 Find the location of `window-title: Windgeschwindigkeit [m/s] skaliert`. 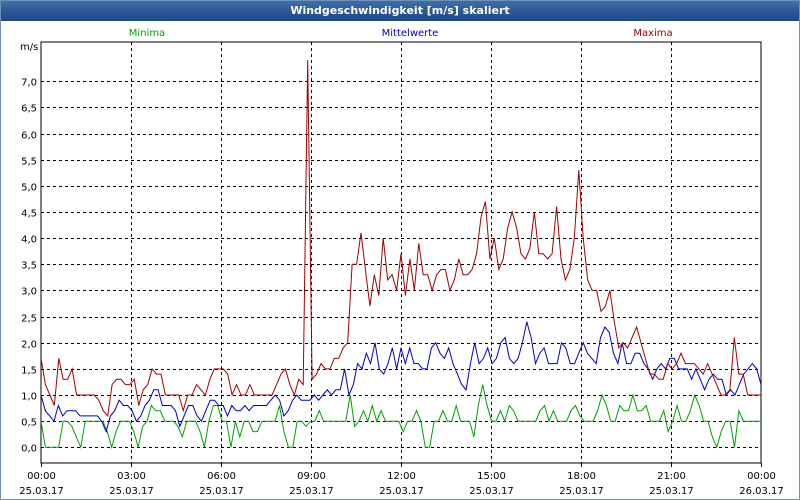

window-title: Windgeschwindigkeit [m/s] skaliert is located at coordinates (400, 11).